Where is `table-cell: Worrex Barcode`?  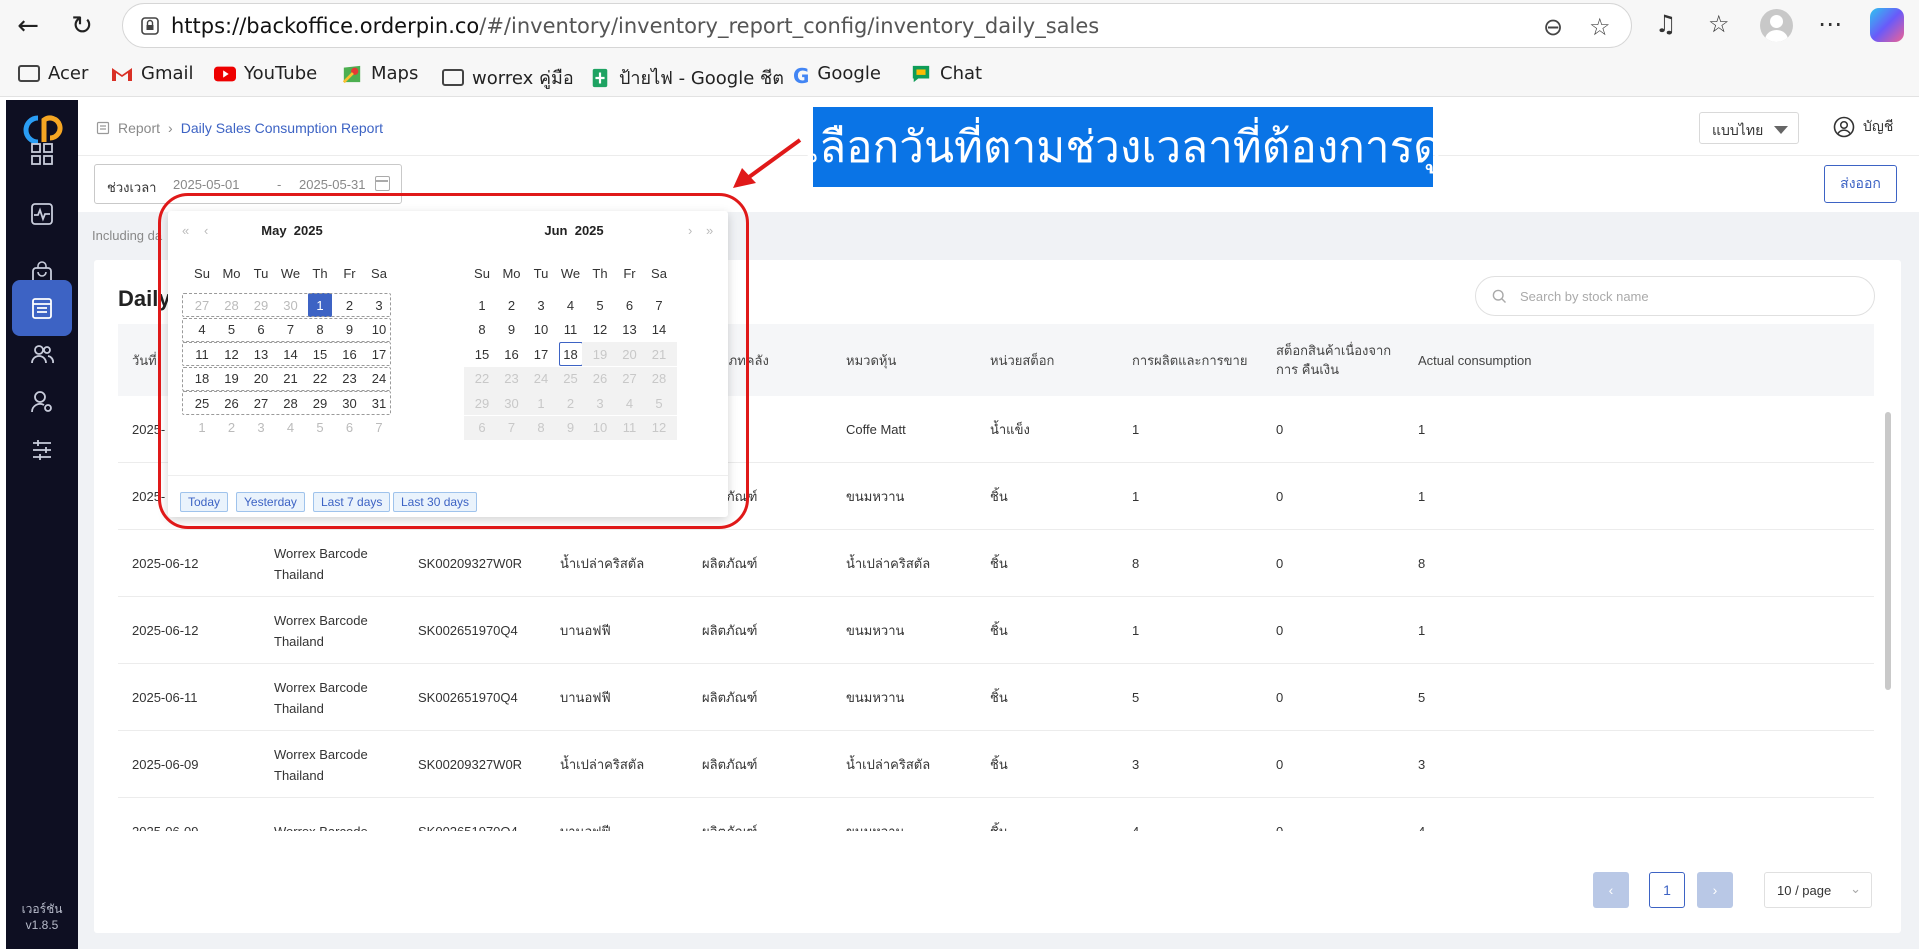
table-cell: Worrex Barcode is located at coordinates (339, 814).